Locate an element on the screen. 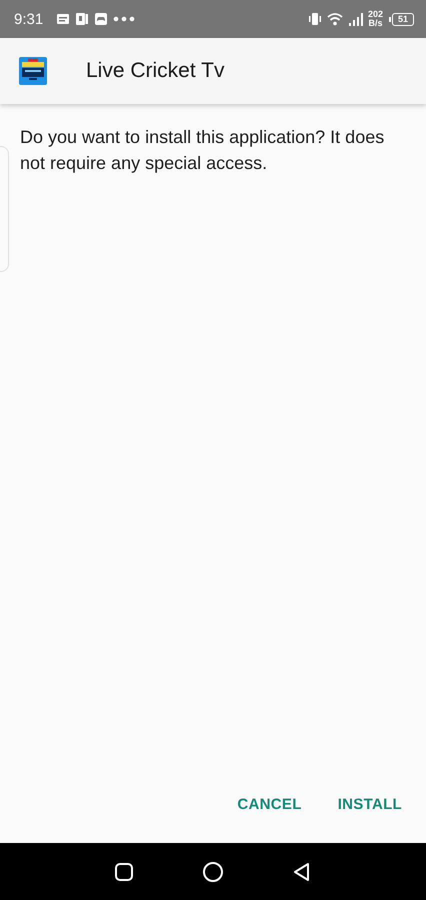 Image resolution: width=426 pixels, height=900 pixels. notes-icon is located at coordinates (63, 19).